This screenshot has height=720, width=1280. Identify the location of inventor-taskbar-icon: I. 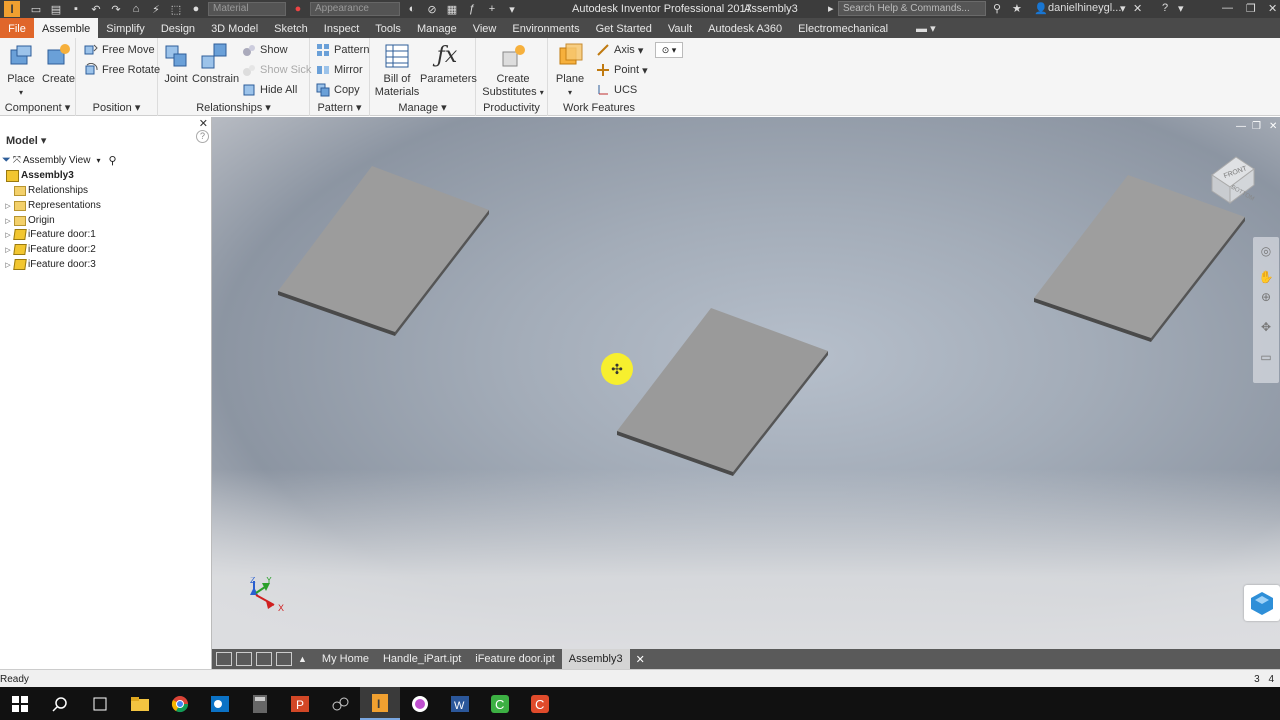
(380, 703).